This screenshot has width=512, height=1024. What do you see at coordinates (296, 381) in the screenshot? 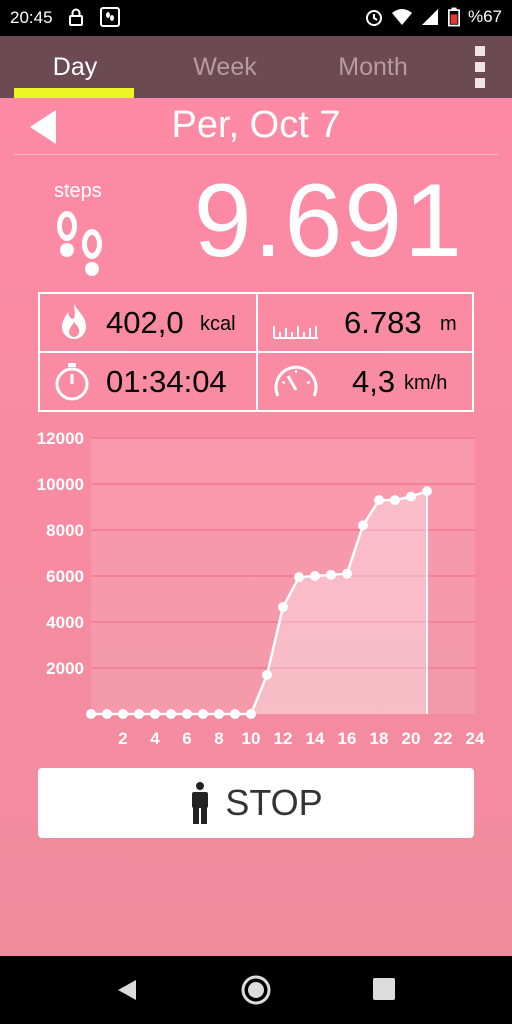
I see `speedometer-icon` at bounding box center [296, 381].